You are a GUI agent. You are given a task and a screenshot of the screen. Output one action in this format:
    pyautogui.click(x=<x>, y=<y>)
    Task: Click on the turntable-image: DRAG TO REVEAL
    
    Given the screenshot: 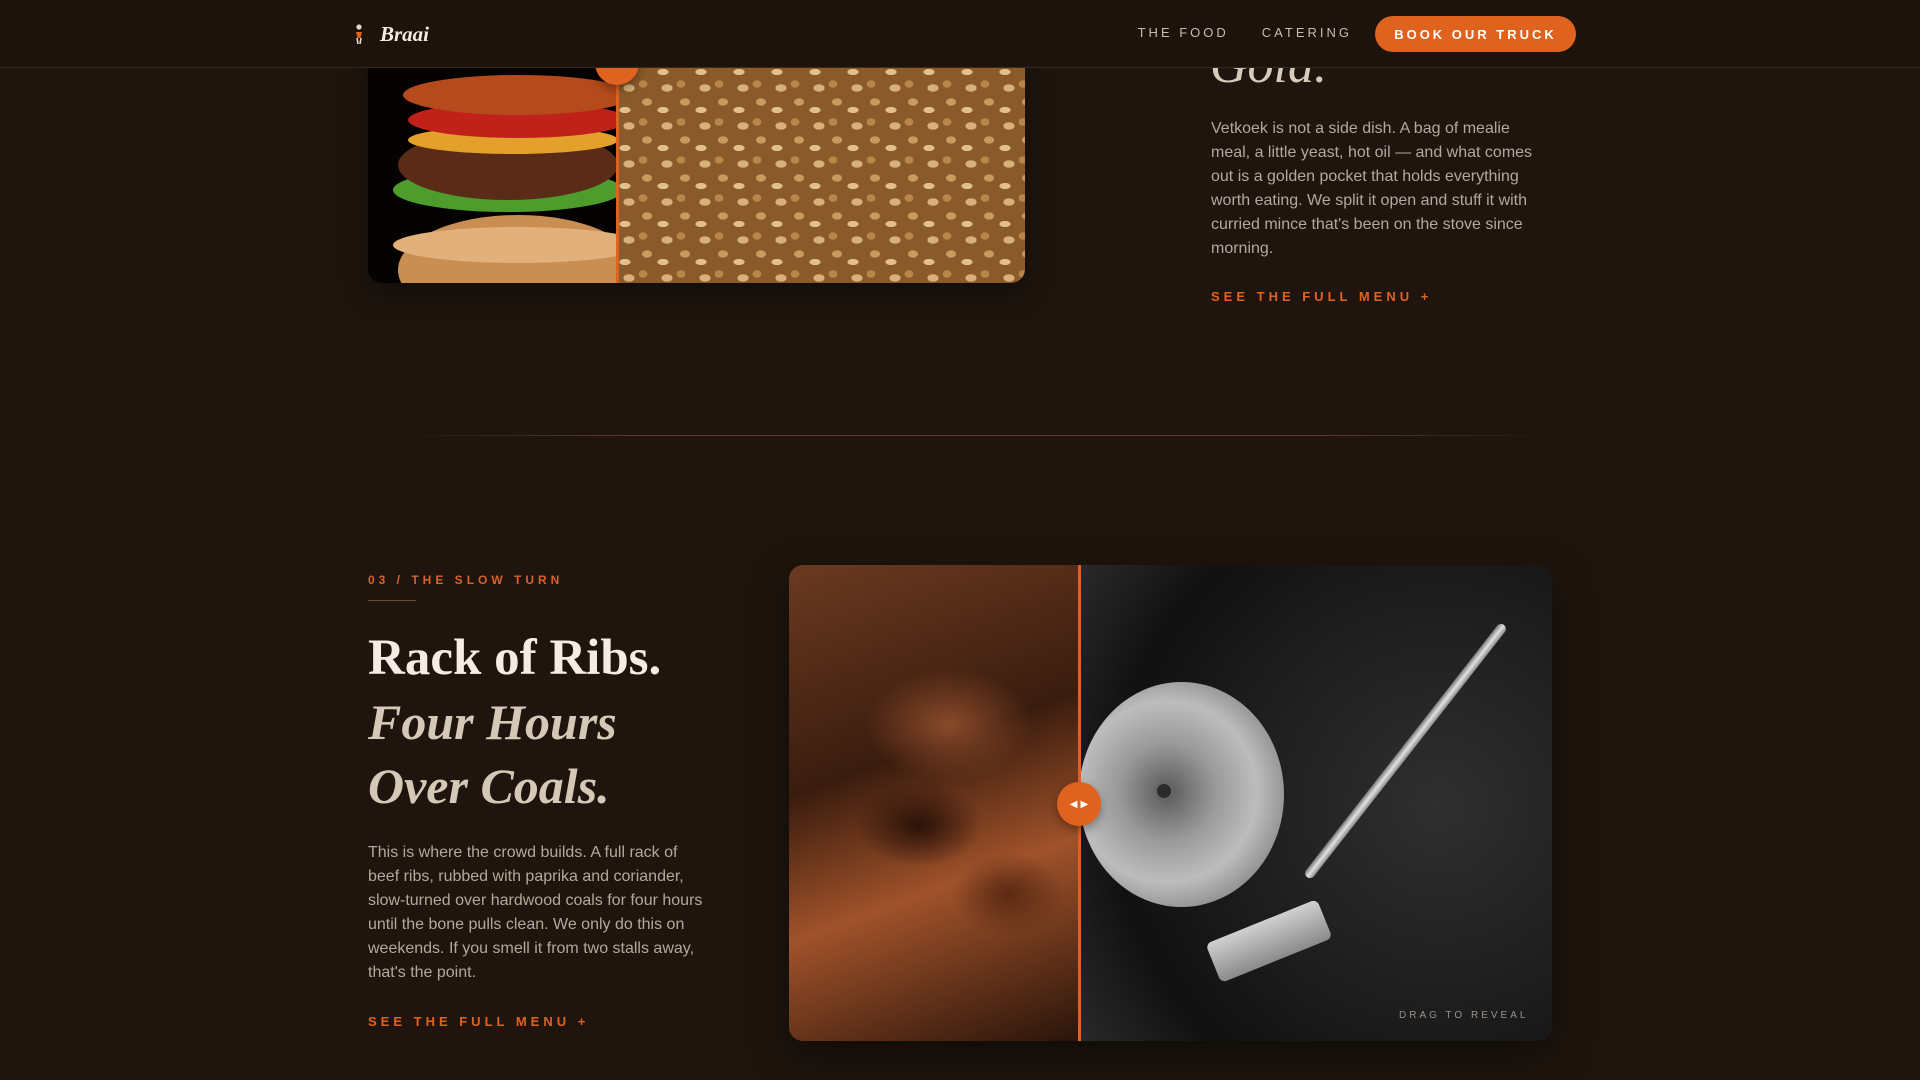 What is the action you would take?
    pyautogui.click(x=1315, y=803)
    